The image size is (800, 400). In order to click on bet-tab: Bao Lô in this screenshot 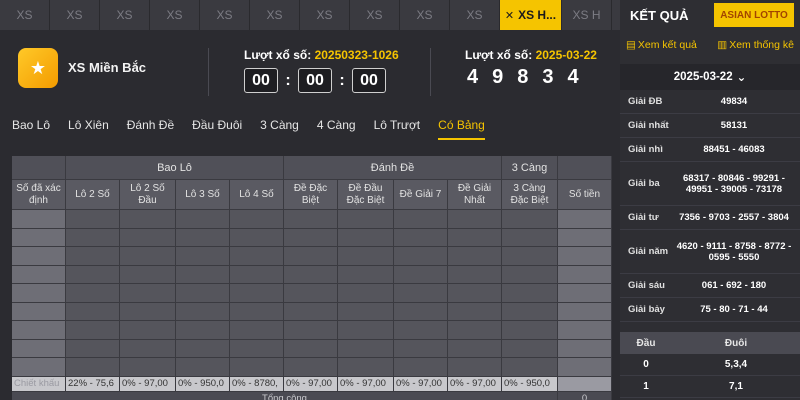, I will do `click(31, 129)`.